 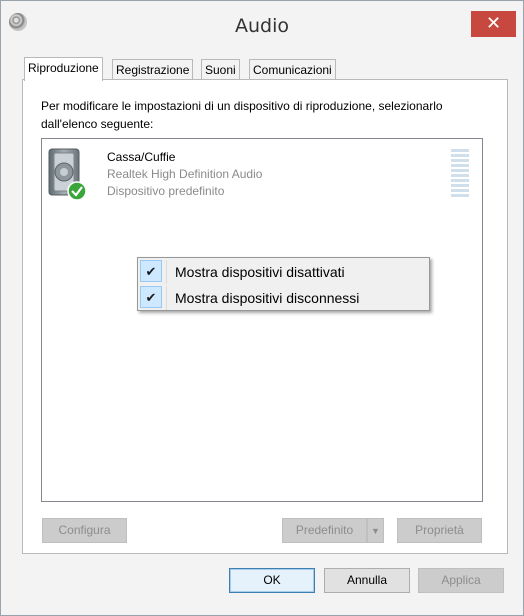 What do you see at coordinates (76, 191) in the screenshot?
I see `default-check-badge` at bounding box center [76, 191].